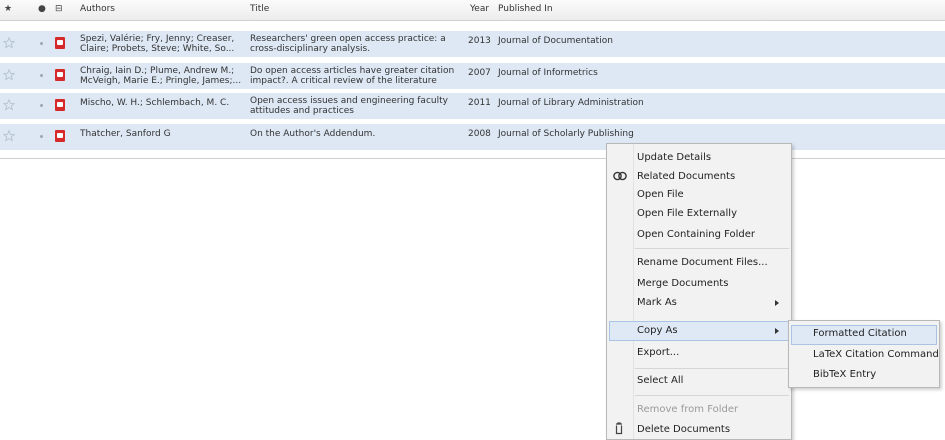  What do you see at coordinates (313, 134) in the screenshot?
I see `title-cell: On the Author's Addendum.` at bounding box center [313, 134].